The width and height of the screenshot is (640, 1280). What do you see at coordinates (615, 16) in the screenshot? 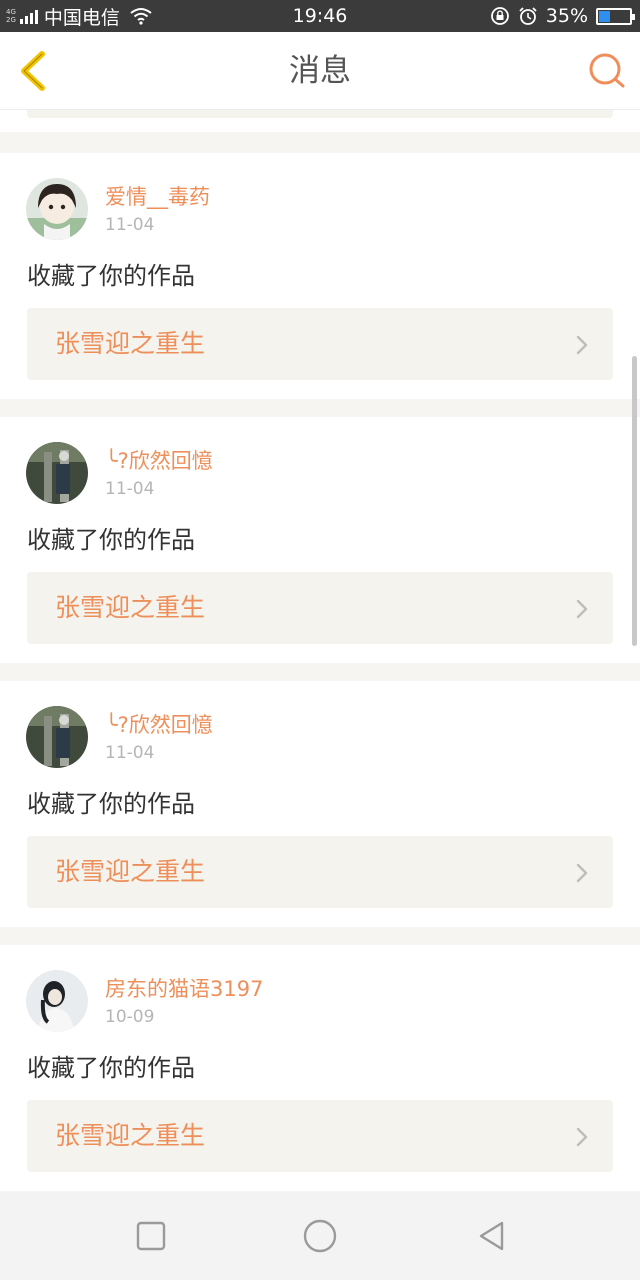
I see `battery-icon` at bounding box center [615, 16].